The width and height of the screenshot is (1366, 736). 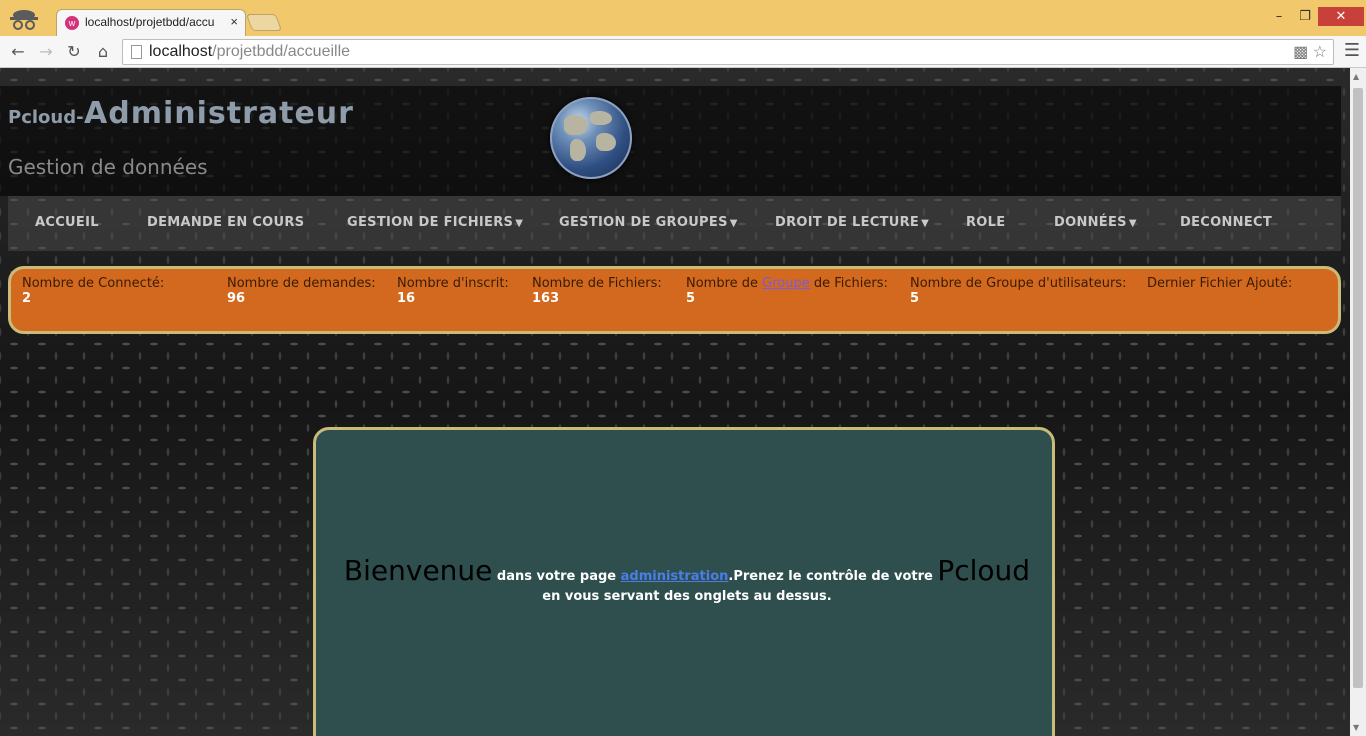 What do you see at coordinates (418, 570) in the screenshot?
I see `welcome-big-word: Bienvenue` at bounding box center [418, 570].